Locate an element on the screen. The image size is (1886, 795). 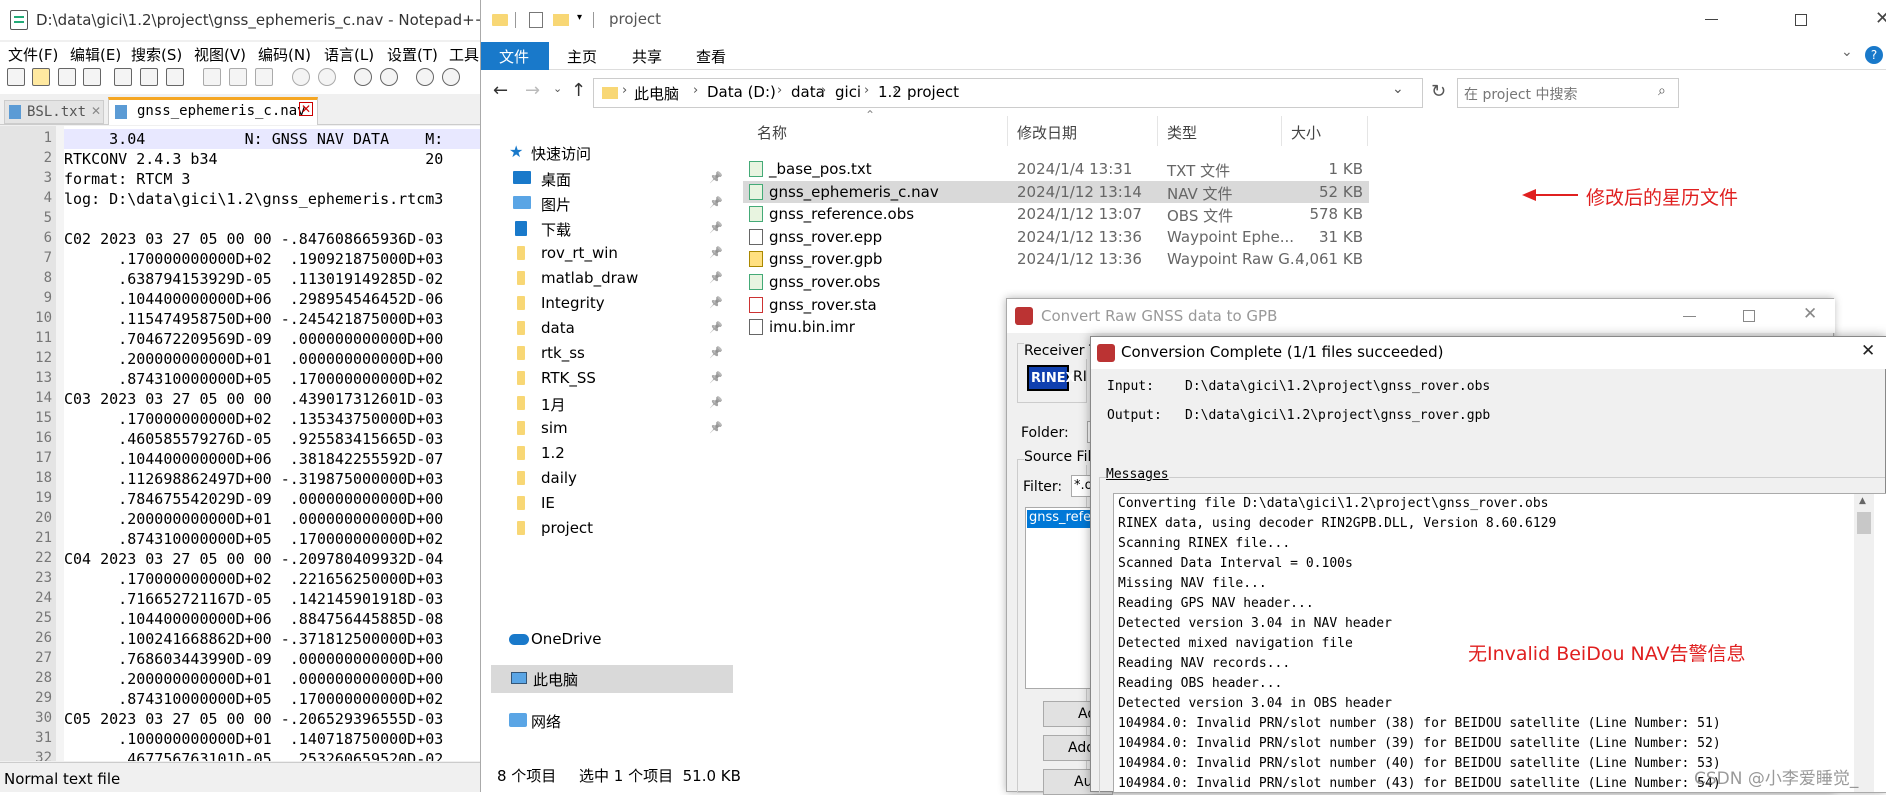
breadcrumb-segment: project is located at coordinates (933, 92).